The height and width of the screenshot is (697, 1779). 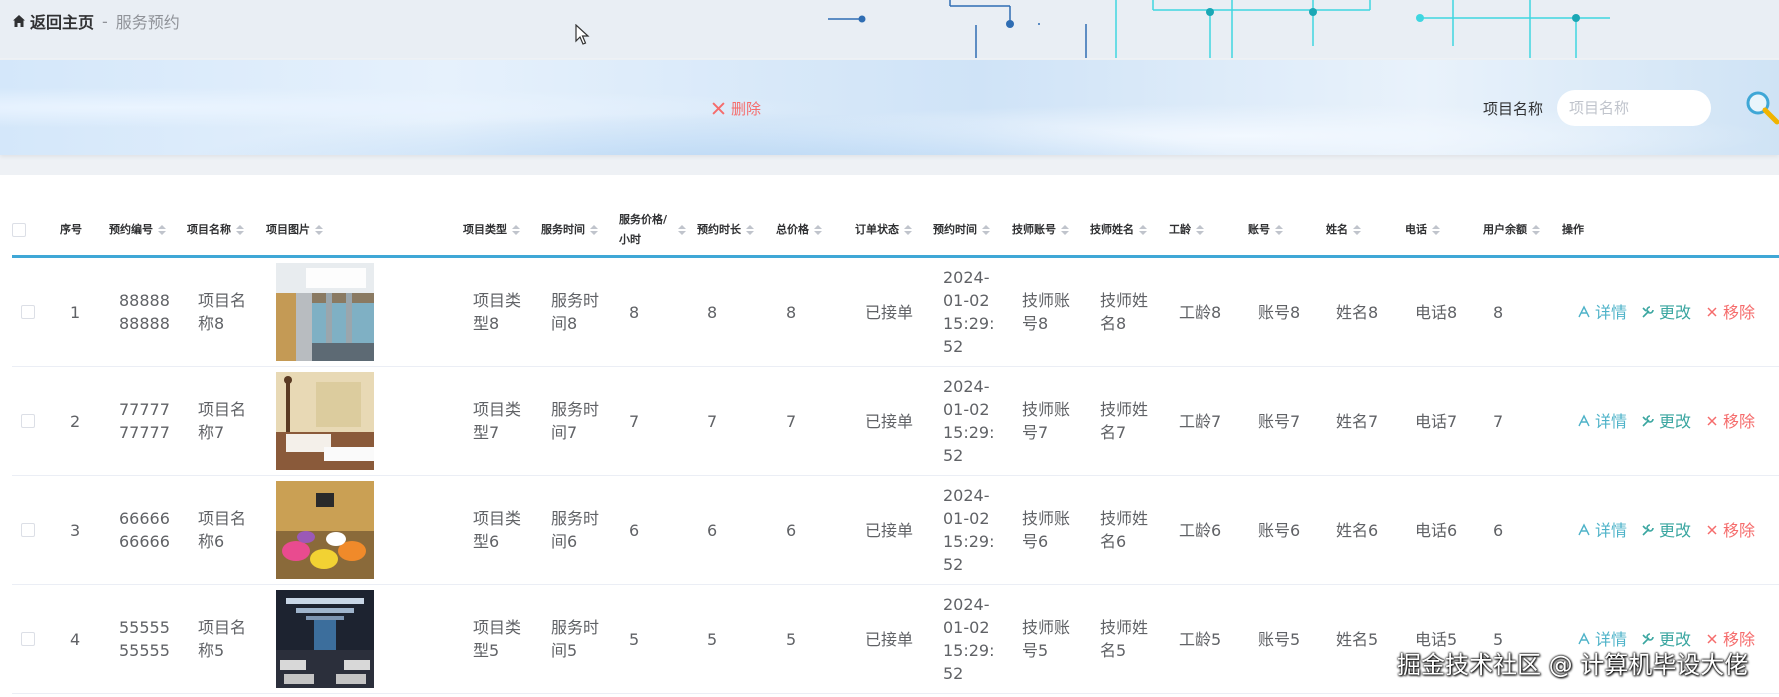 I want to click on cell-service-time: 服务时间6, so click(x=575, y=530).